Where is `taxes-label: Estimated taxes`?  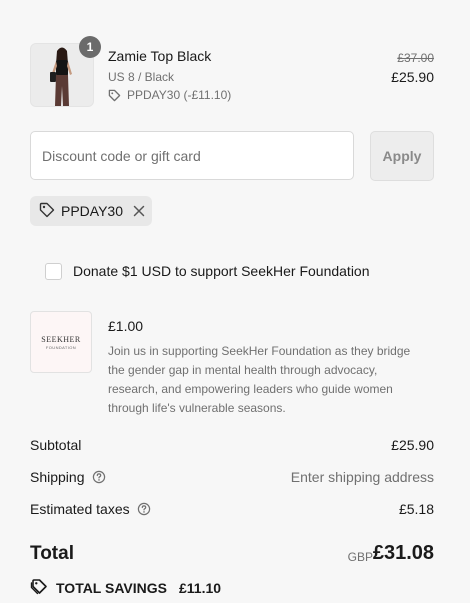
taxes-label: Estimated taxes is located at coordinates (90, 509).